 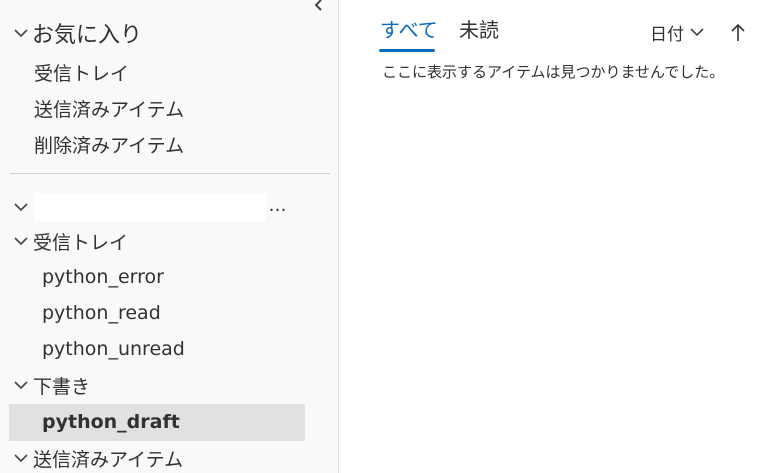 I want to click on folder-python-draft: python_draft, so click(x=169, y=422).